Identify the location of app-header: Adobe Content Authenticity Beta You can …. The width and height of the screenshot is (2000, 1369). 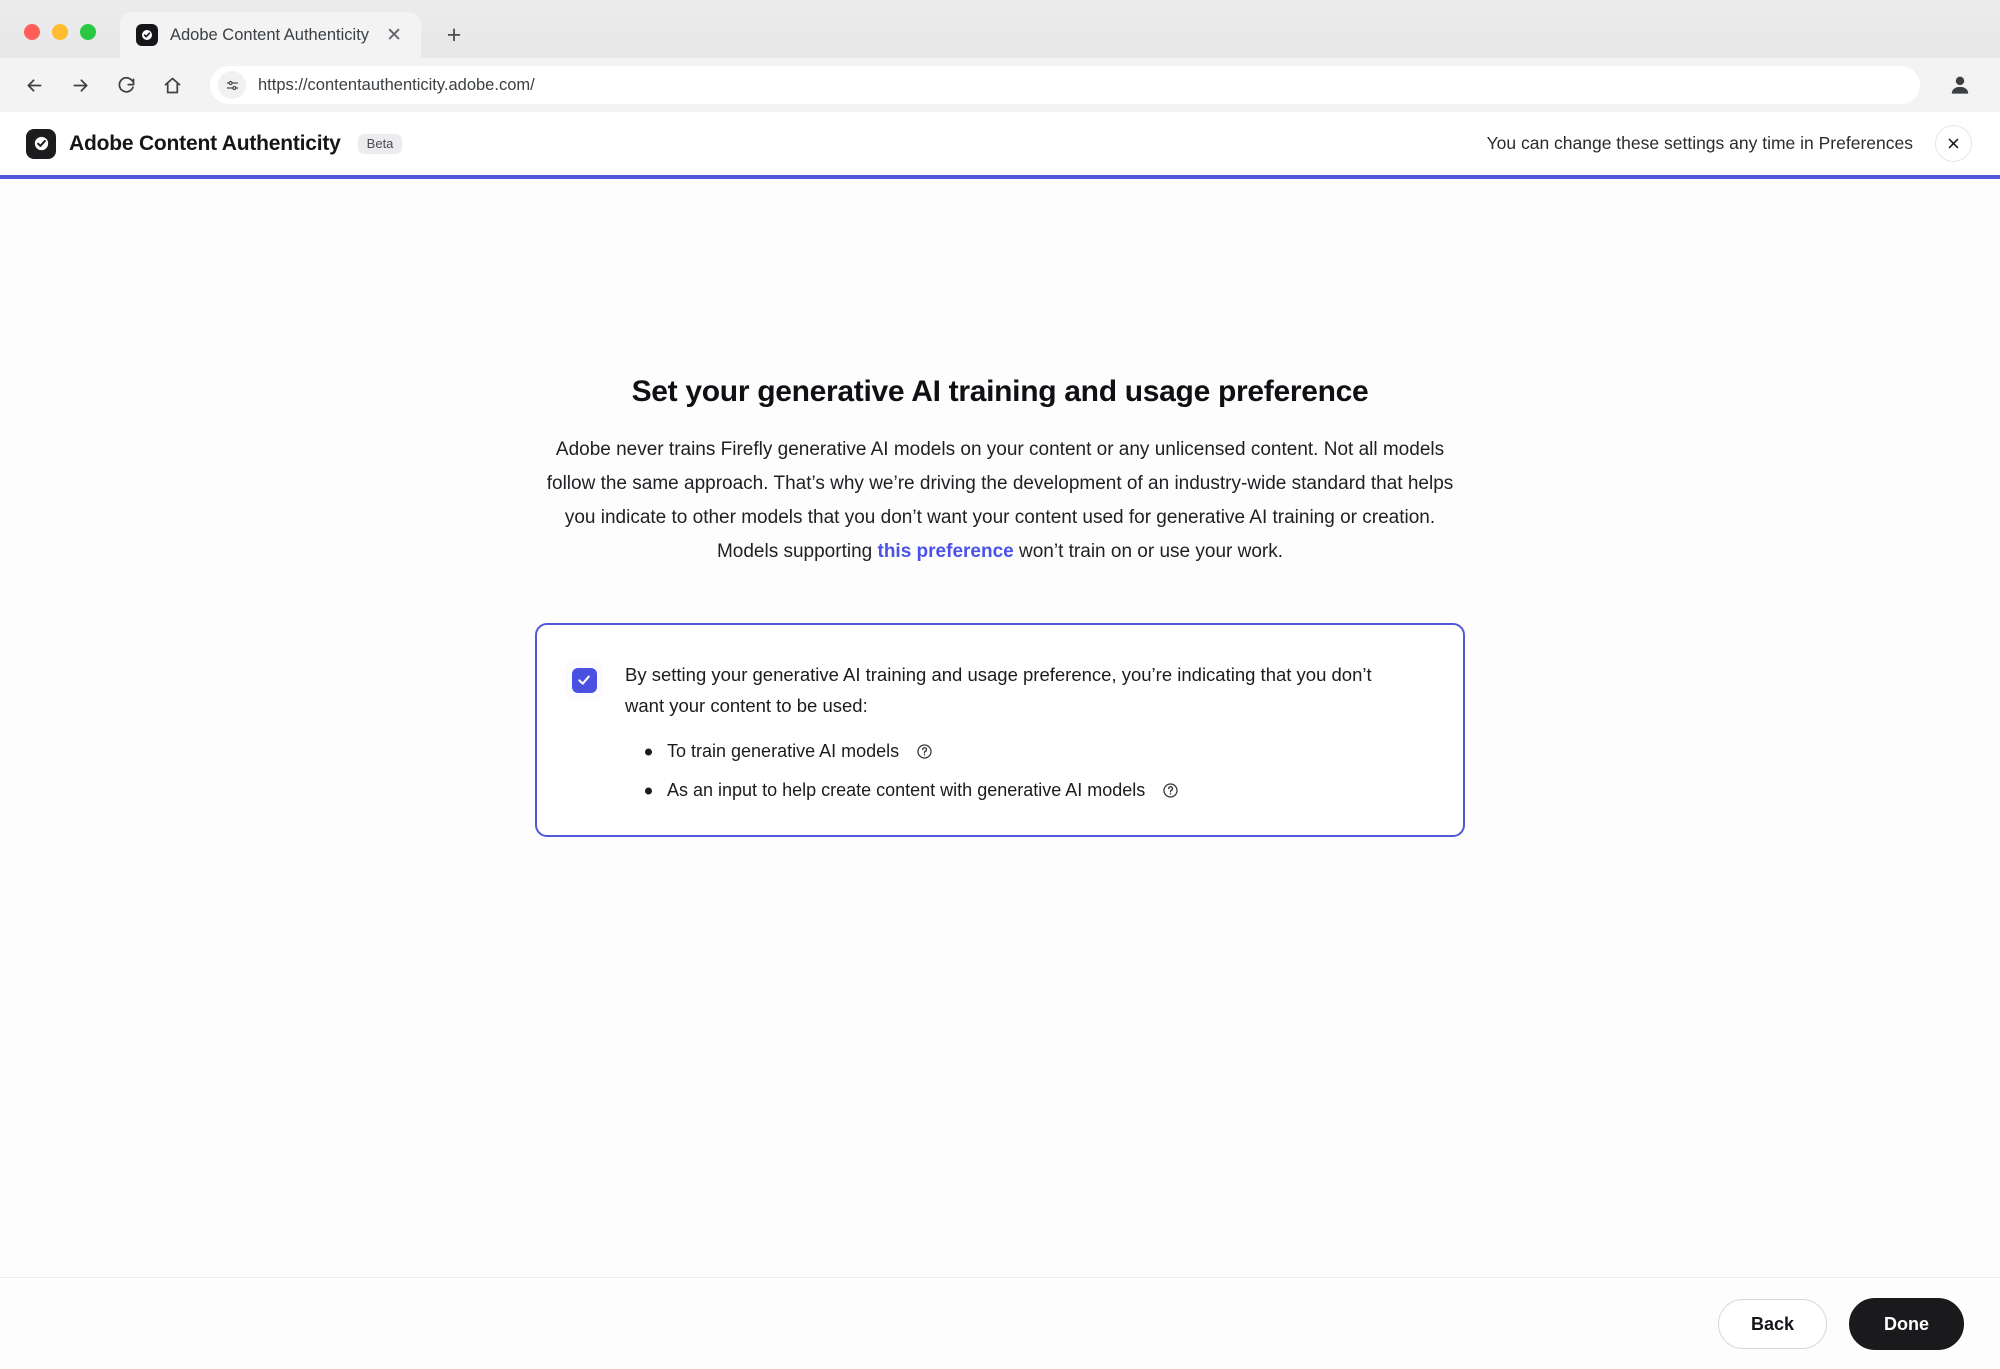
(1000, 143).